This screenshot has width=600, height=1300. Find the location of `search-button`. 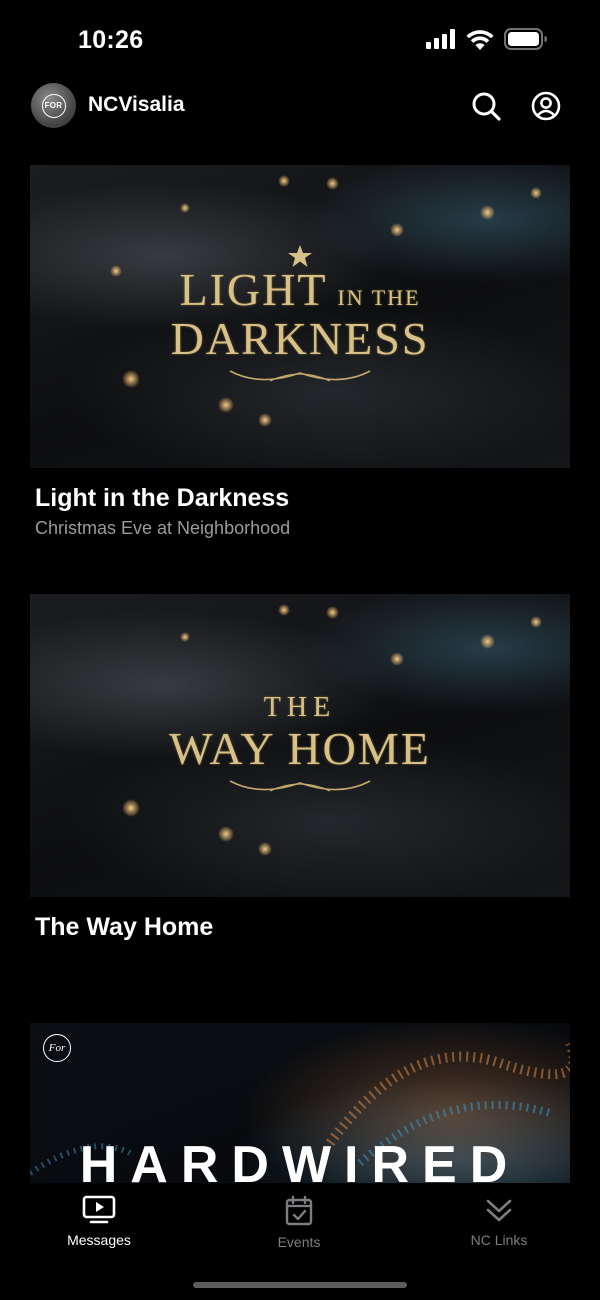

search-button is located at coordinates (486, 106).